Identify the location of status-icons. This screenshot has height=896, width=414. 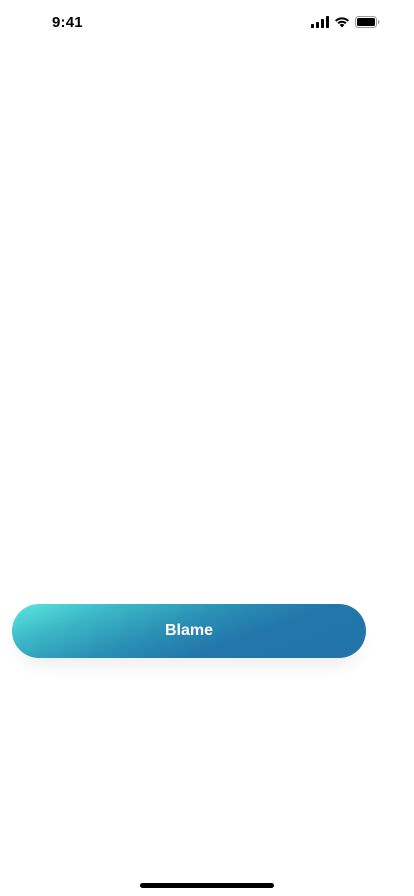
(345, 22).